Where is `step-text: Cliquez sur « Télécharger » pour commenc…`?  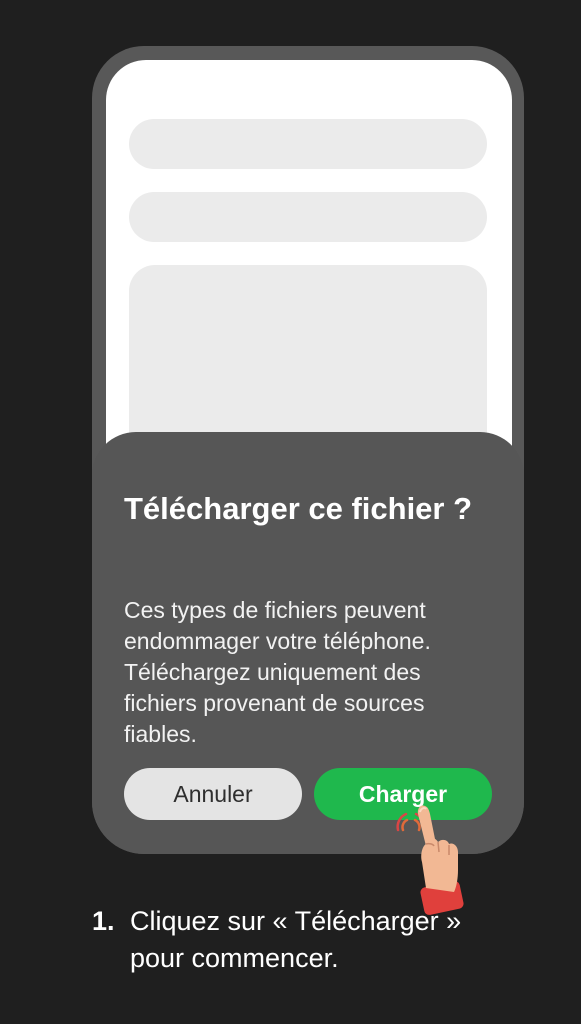 step-text: Cliquez sur « Télécharger » pour commenc… is located at coordinates (296, 939).